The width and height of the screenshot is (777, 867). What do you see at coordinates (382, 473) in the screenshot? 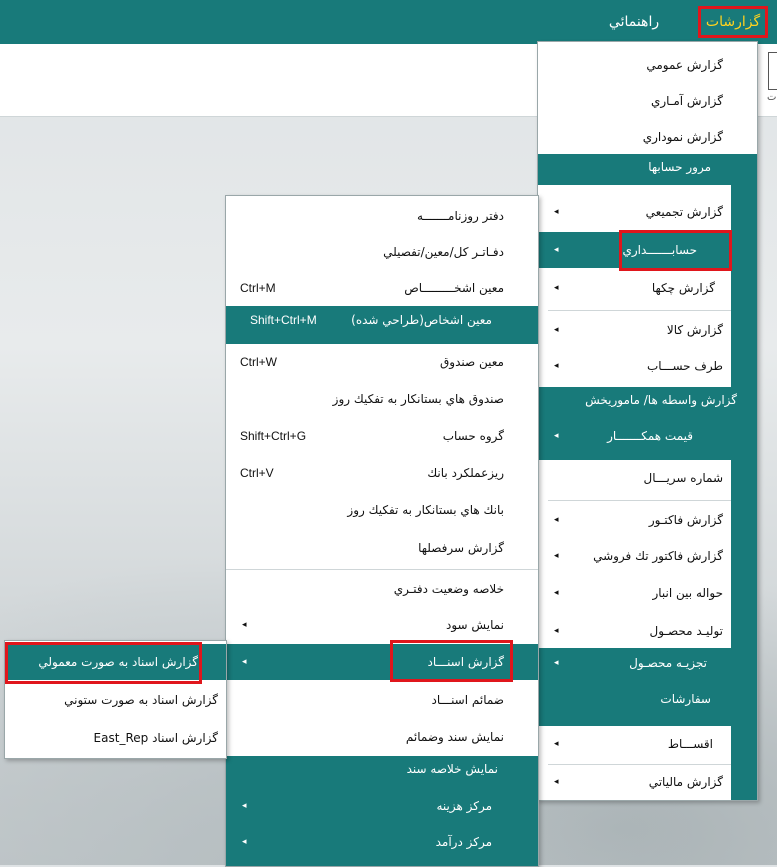
I see `menu-item-bank-details: Ctrl+V ريزعملكرد بانك` at bounding box center [382, 473].